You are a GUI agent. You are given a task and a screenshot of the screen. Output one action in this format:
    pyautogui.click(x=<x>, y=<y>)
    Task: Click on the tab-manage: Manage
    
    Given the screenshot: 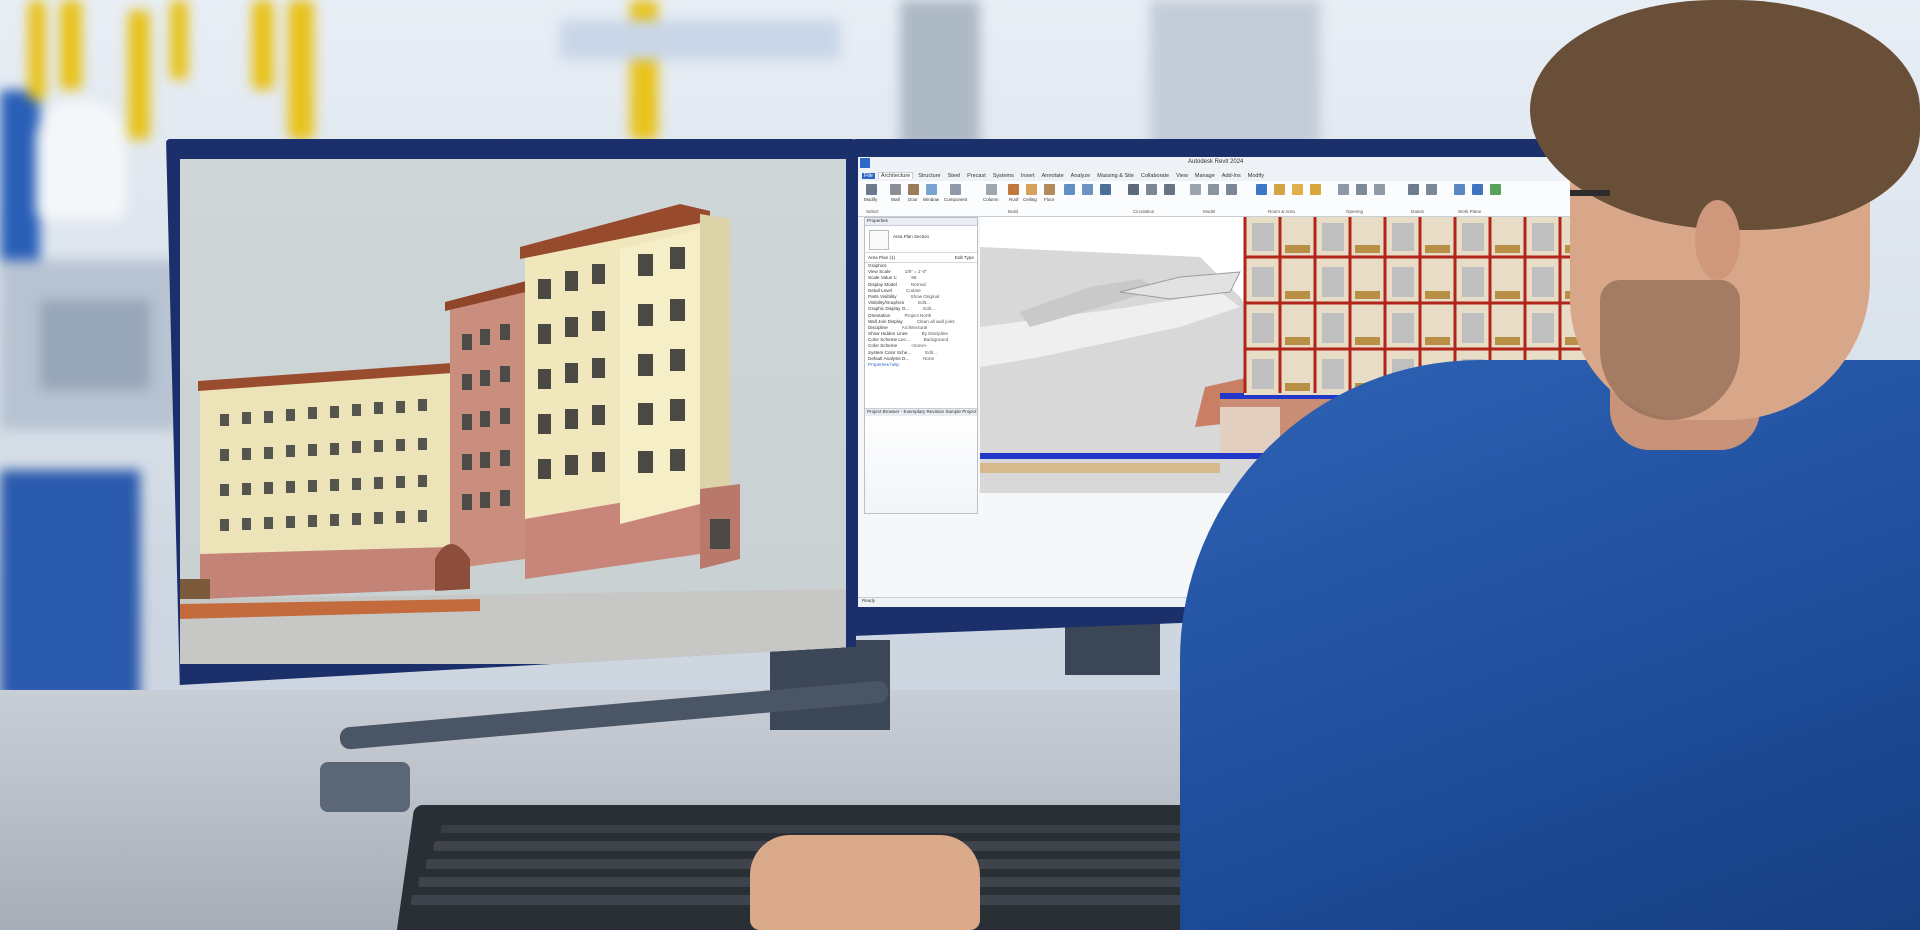 What is the action you would take?
    pyautogui.click(x=1205, y=176)
    